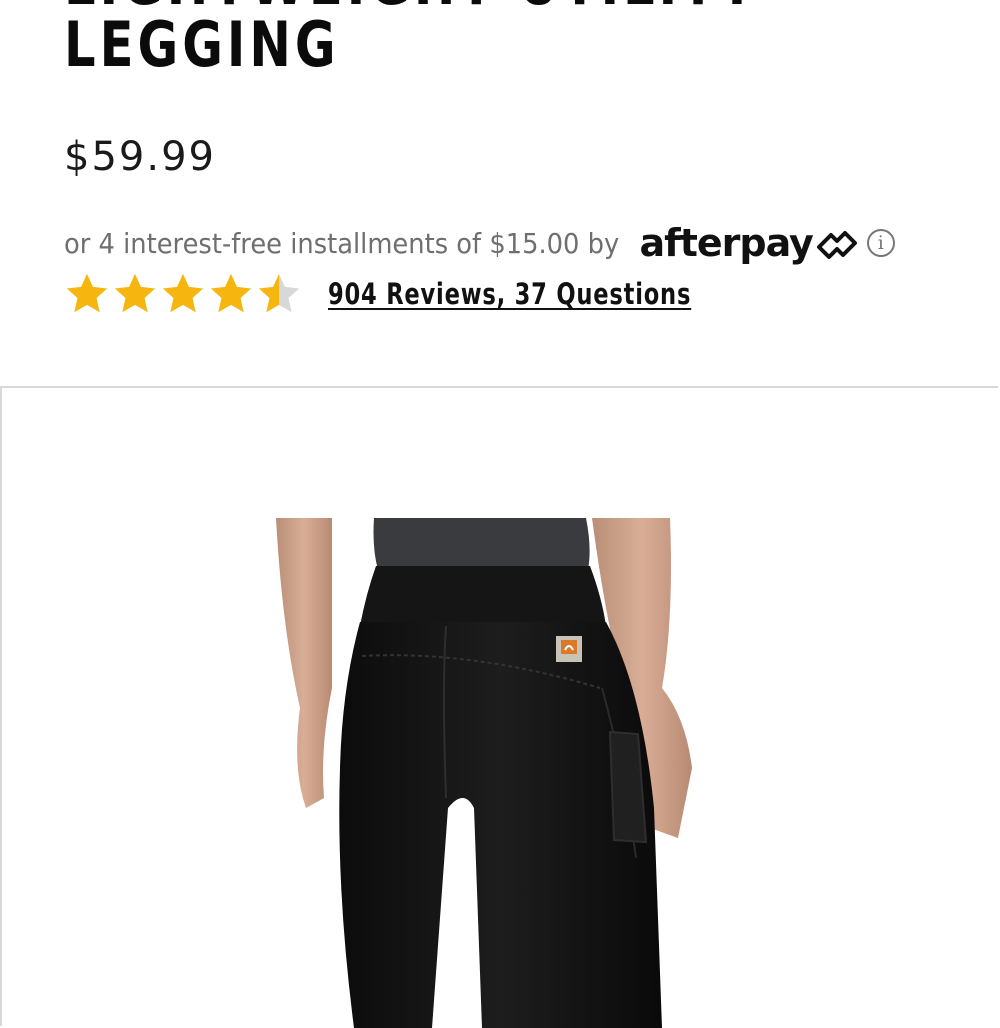 This screenshot has height=1028, width=1000. I want to click on rating-row: 904 Reviews, 37 Questions, so click(429, 294).